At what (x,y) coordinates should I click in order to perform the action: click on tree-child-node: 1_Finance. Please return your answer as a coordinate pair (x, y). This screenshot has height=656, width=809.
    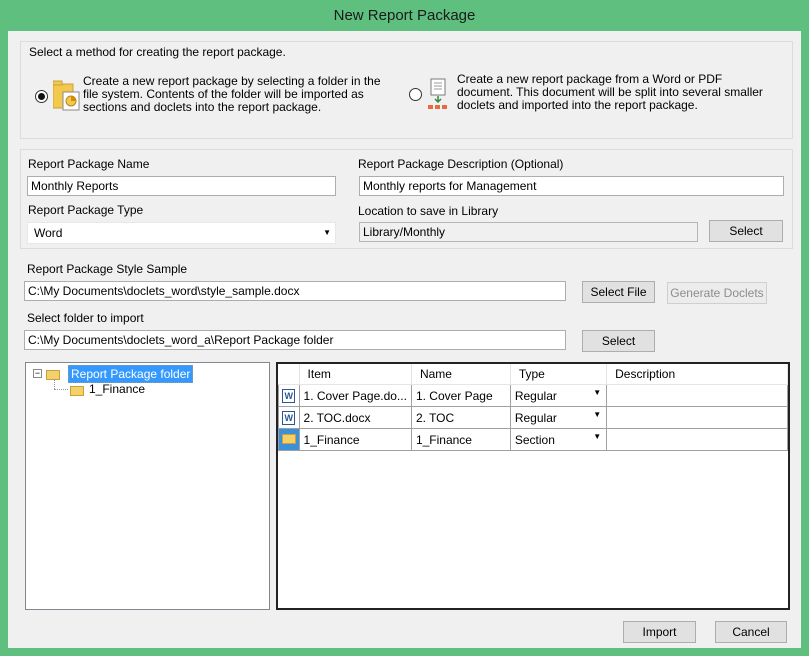
    Looking at the image, I should click on (117, 389).